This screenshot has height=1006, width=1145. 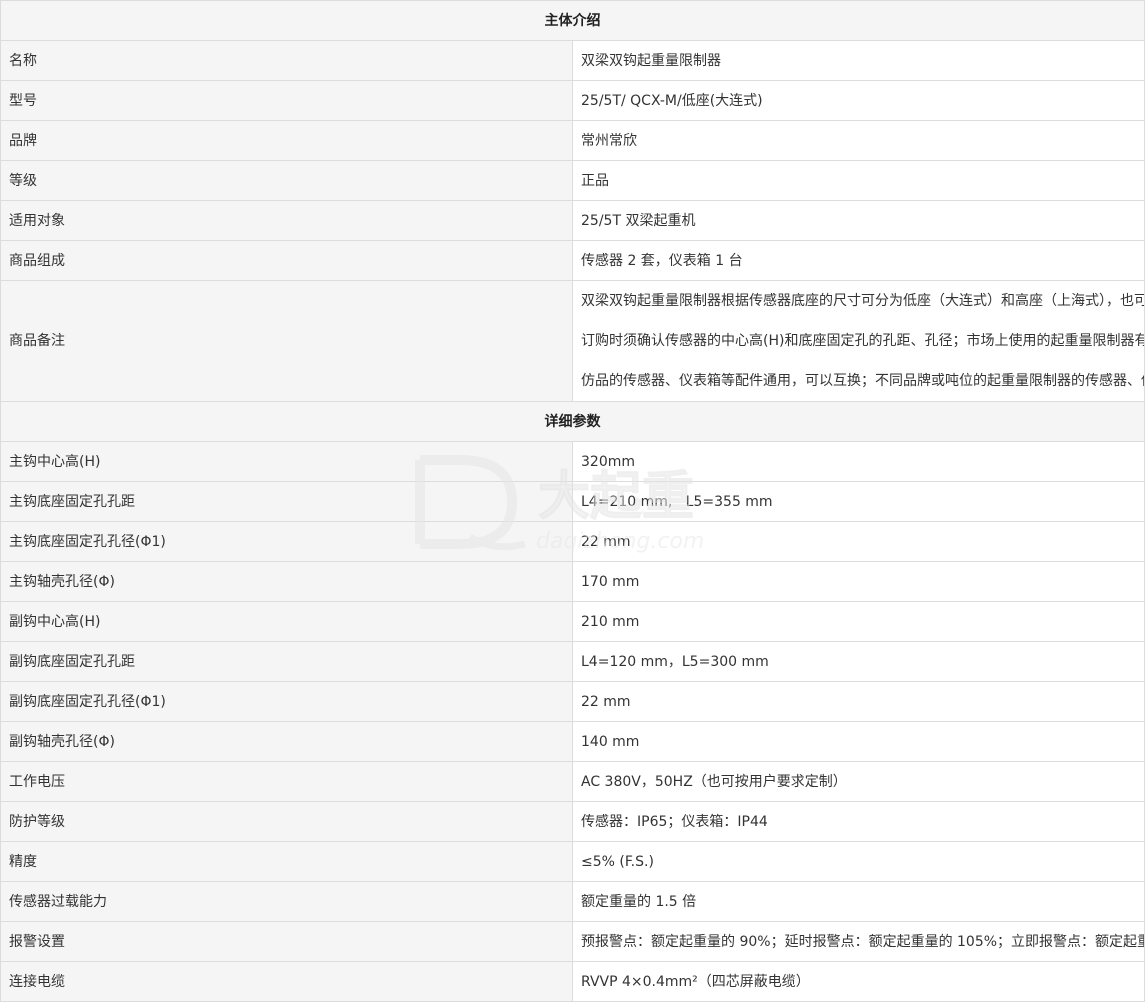 What do you see at coordinates (858, 661) in the screenshot?
I see `row-value: L4=120 mm，L5=300 mm` at bounding box center [858, 661].